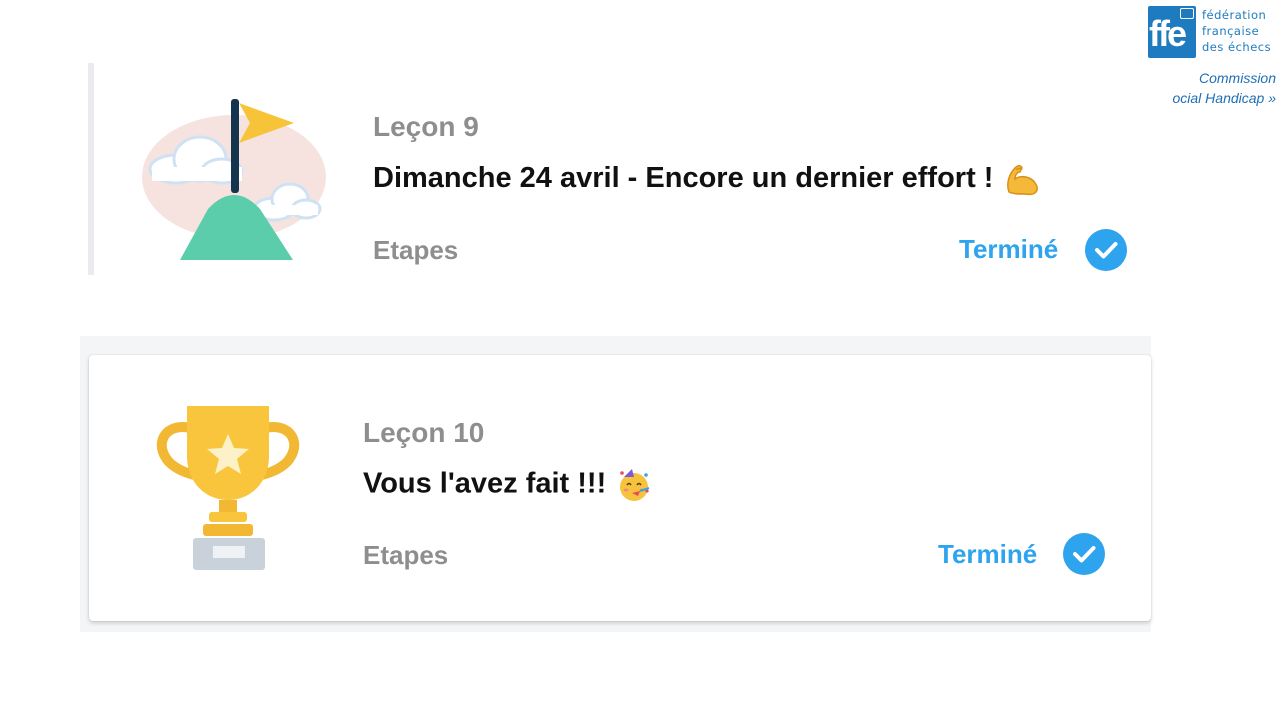 This screenshot has height=720, width=1280. What do you see at coordinates (1237, 78) in the screenshot?
I see `commission-line-1: Commission` at bounding box center [1237, 78].